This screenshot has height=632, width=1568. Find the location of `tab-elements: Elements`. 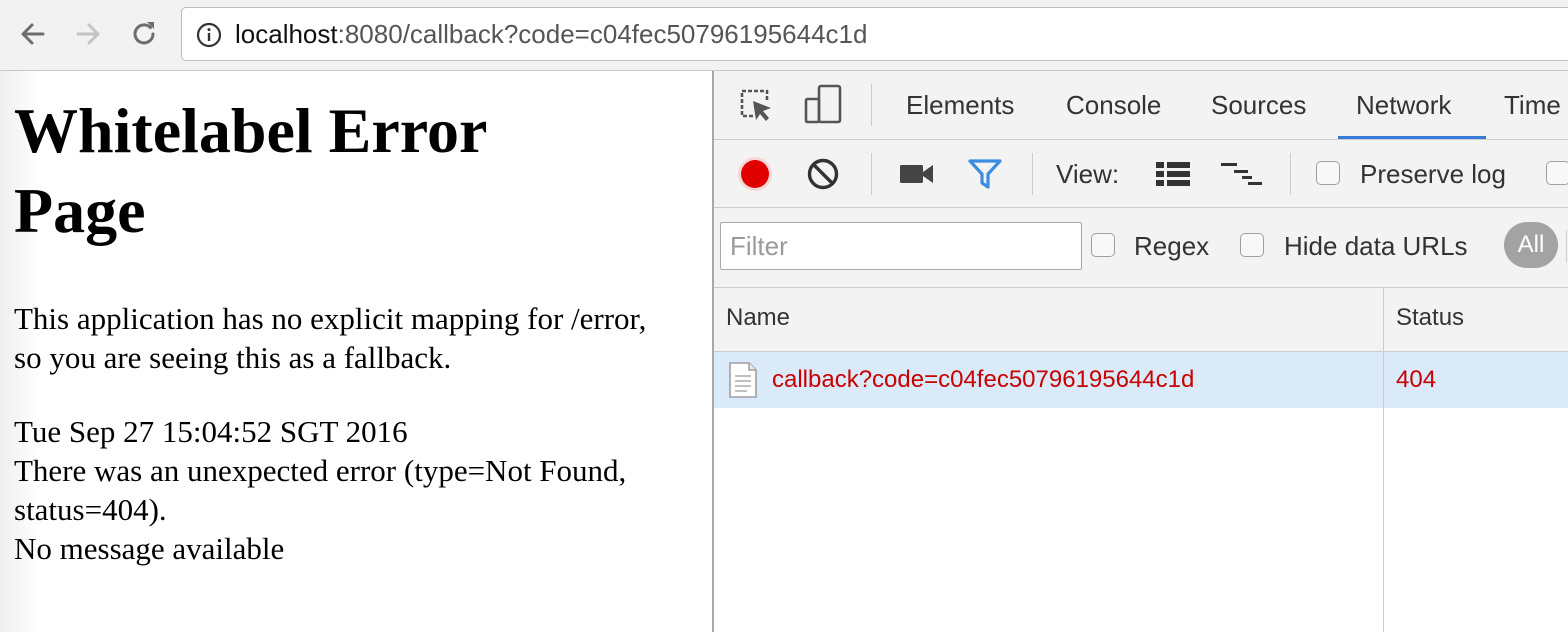

tab-elements: Elements is located at coordinates (960, 105).